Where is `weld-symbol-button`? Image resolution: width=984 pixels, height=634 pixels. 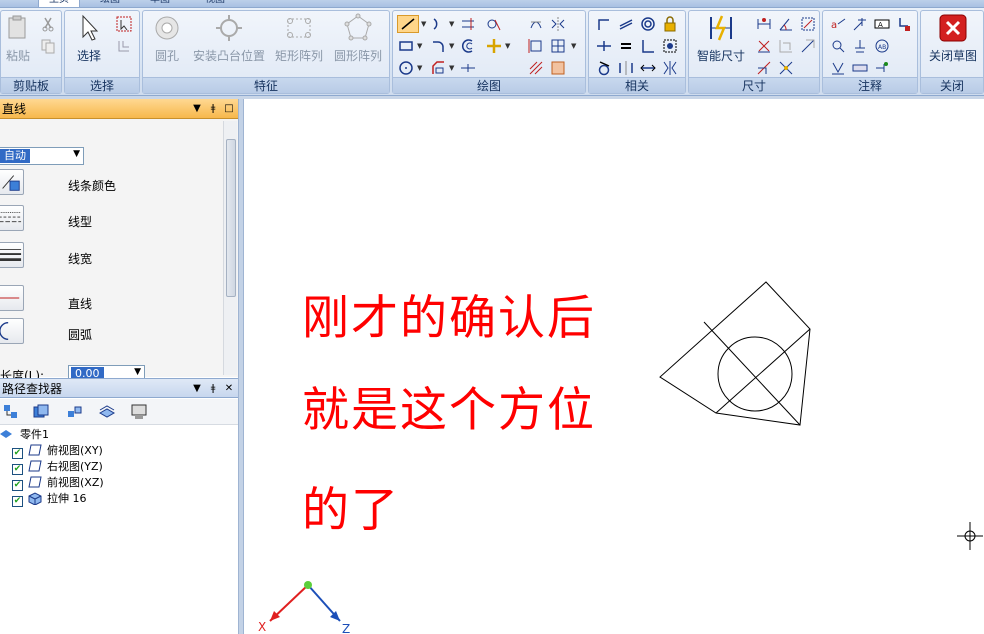 weld-symbol-button is located at coordinates (838, 46).